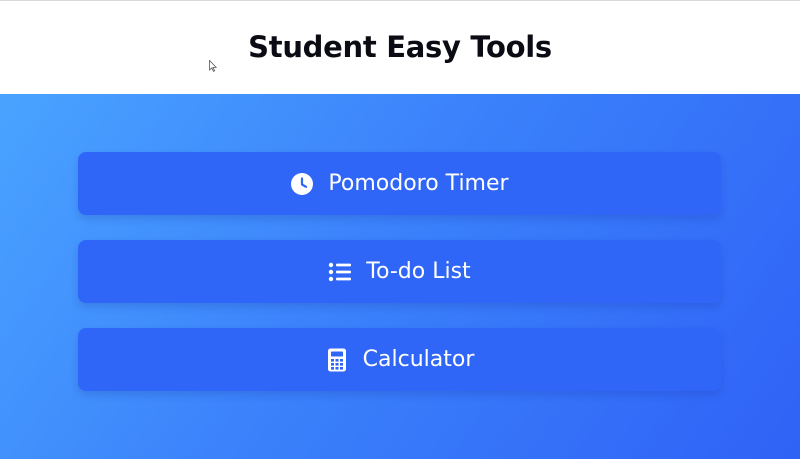 Image resolution: width=800 pixels, height=459 pixels. What do you see at coordinates (337, 360) in the screenshot?
I see `calculator-icon` at bounding box center [337, 360].